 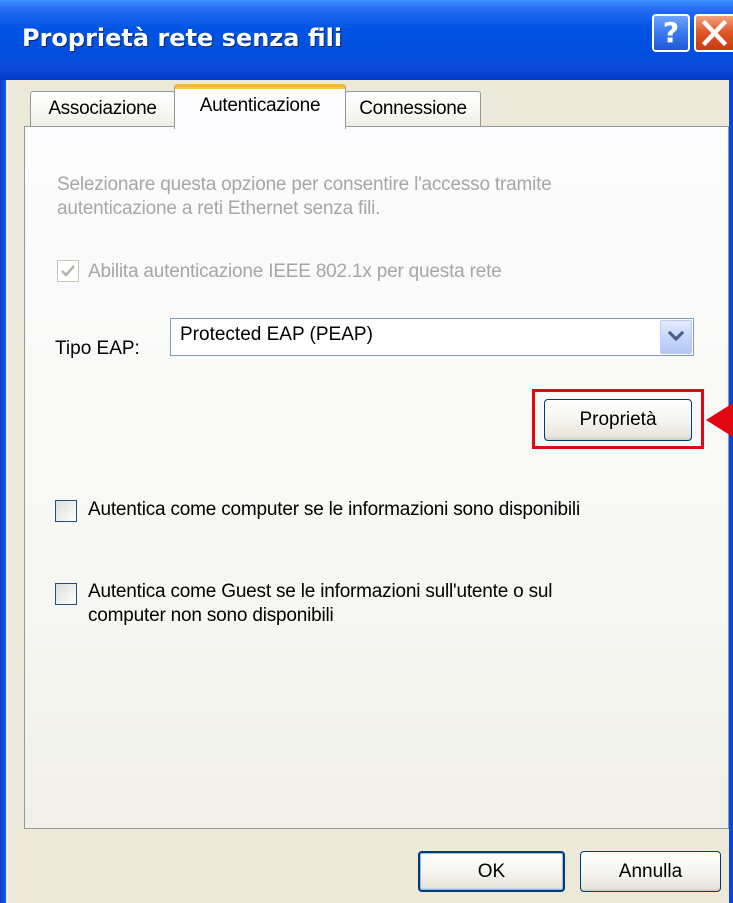 What do you see at coordinates (3, 491) in the screenshot?
I see `window-frame-left` at bounding box center [3, 491].